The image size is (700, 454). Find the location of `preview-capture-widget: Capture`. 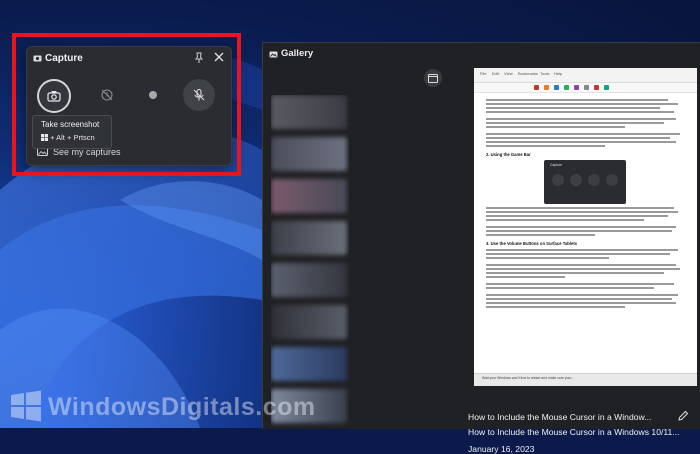

preview-capture-widget: Capture is located at coordinates (585, 182).